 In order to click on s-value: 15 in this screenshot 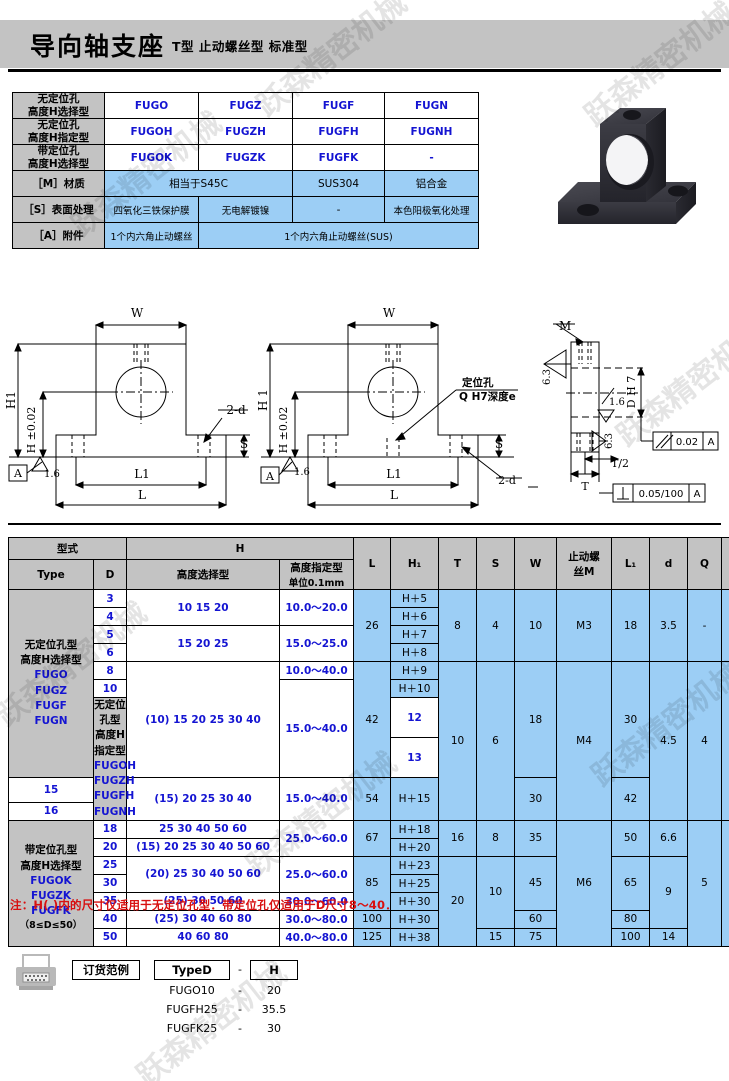, I will do `click(496, 937)`.